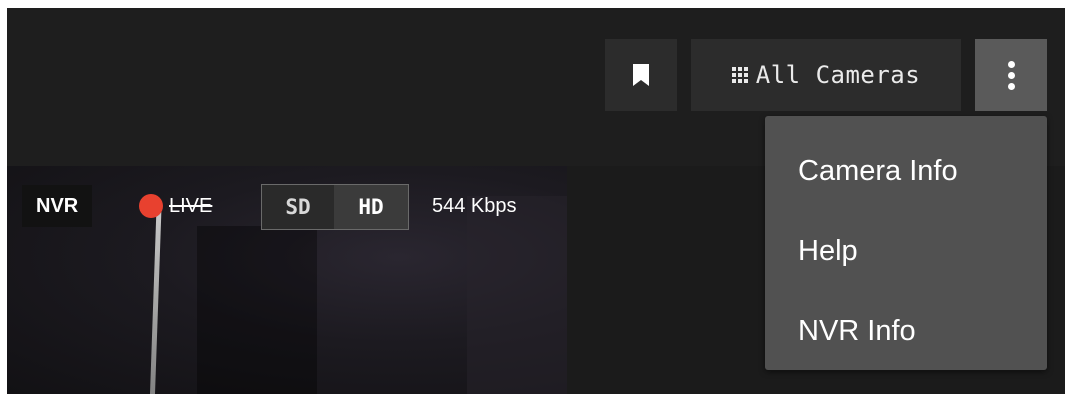 The width and height of the screenshot is (1065, 394). I want to click on hd-option: HD, so click(371, 207).